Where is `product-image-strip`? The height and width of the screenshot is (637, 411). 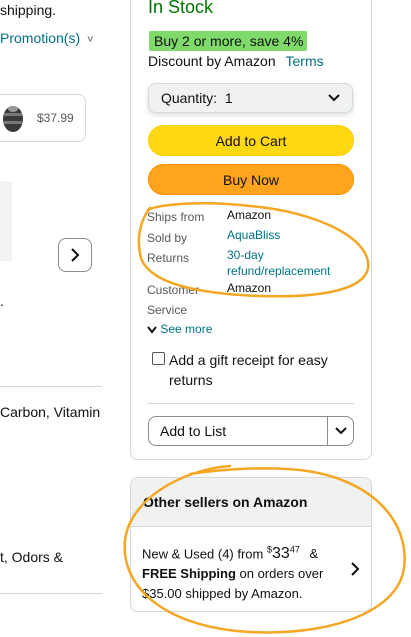
product-image-strip is located at coordinates (6, 221).